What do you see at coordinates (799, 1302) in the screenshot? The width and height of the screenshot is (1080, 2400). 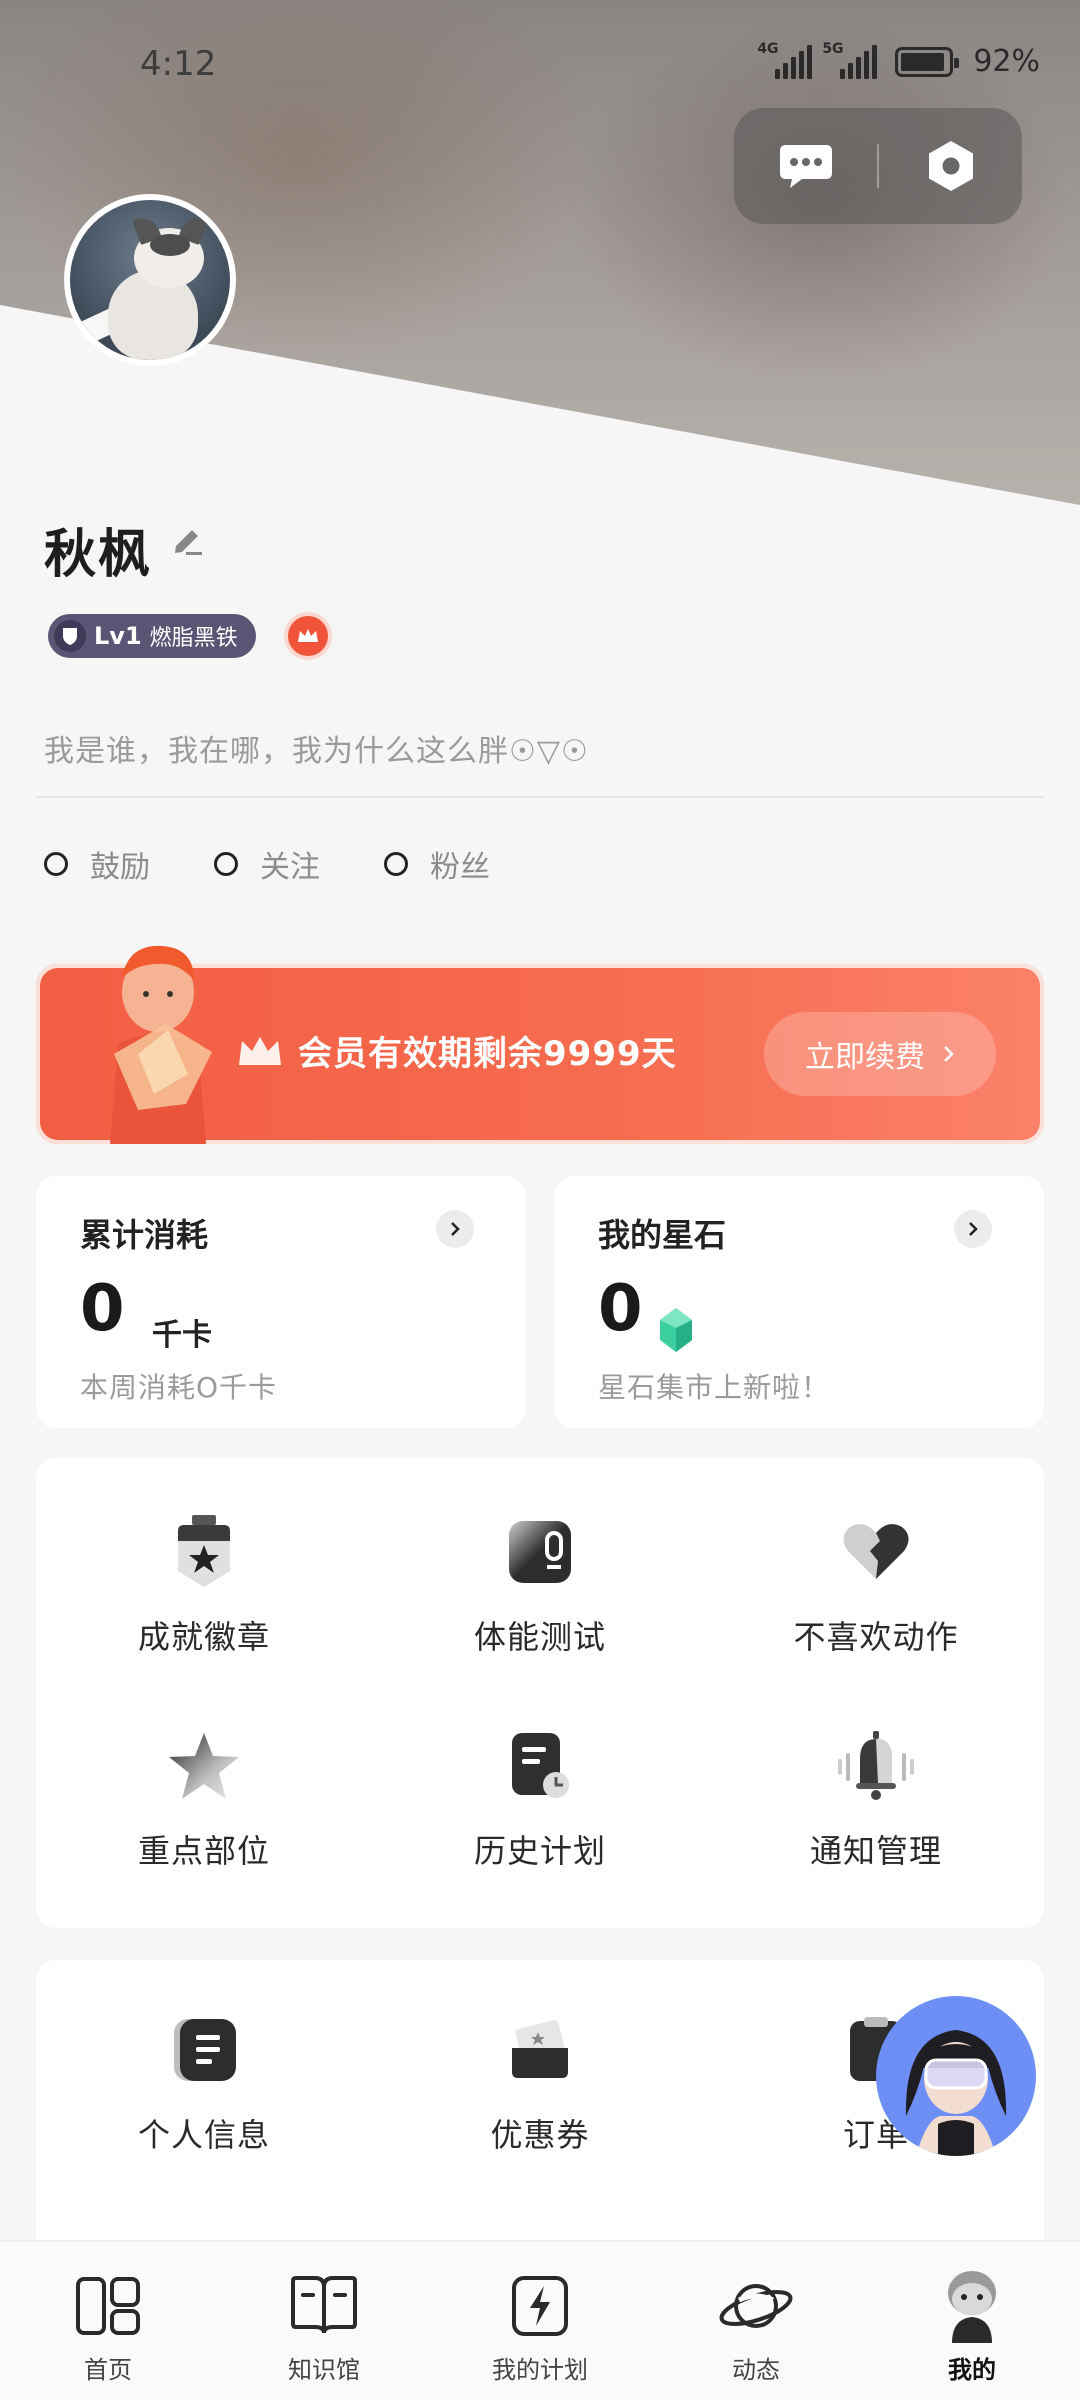 I see `star-stone-card: 我的星石 0 星石集市上新啦！` at bounding box center [799, 1302].